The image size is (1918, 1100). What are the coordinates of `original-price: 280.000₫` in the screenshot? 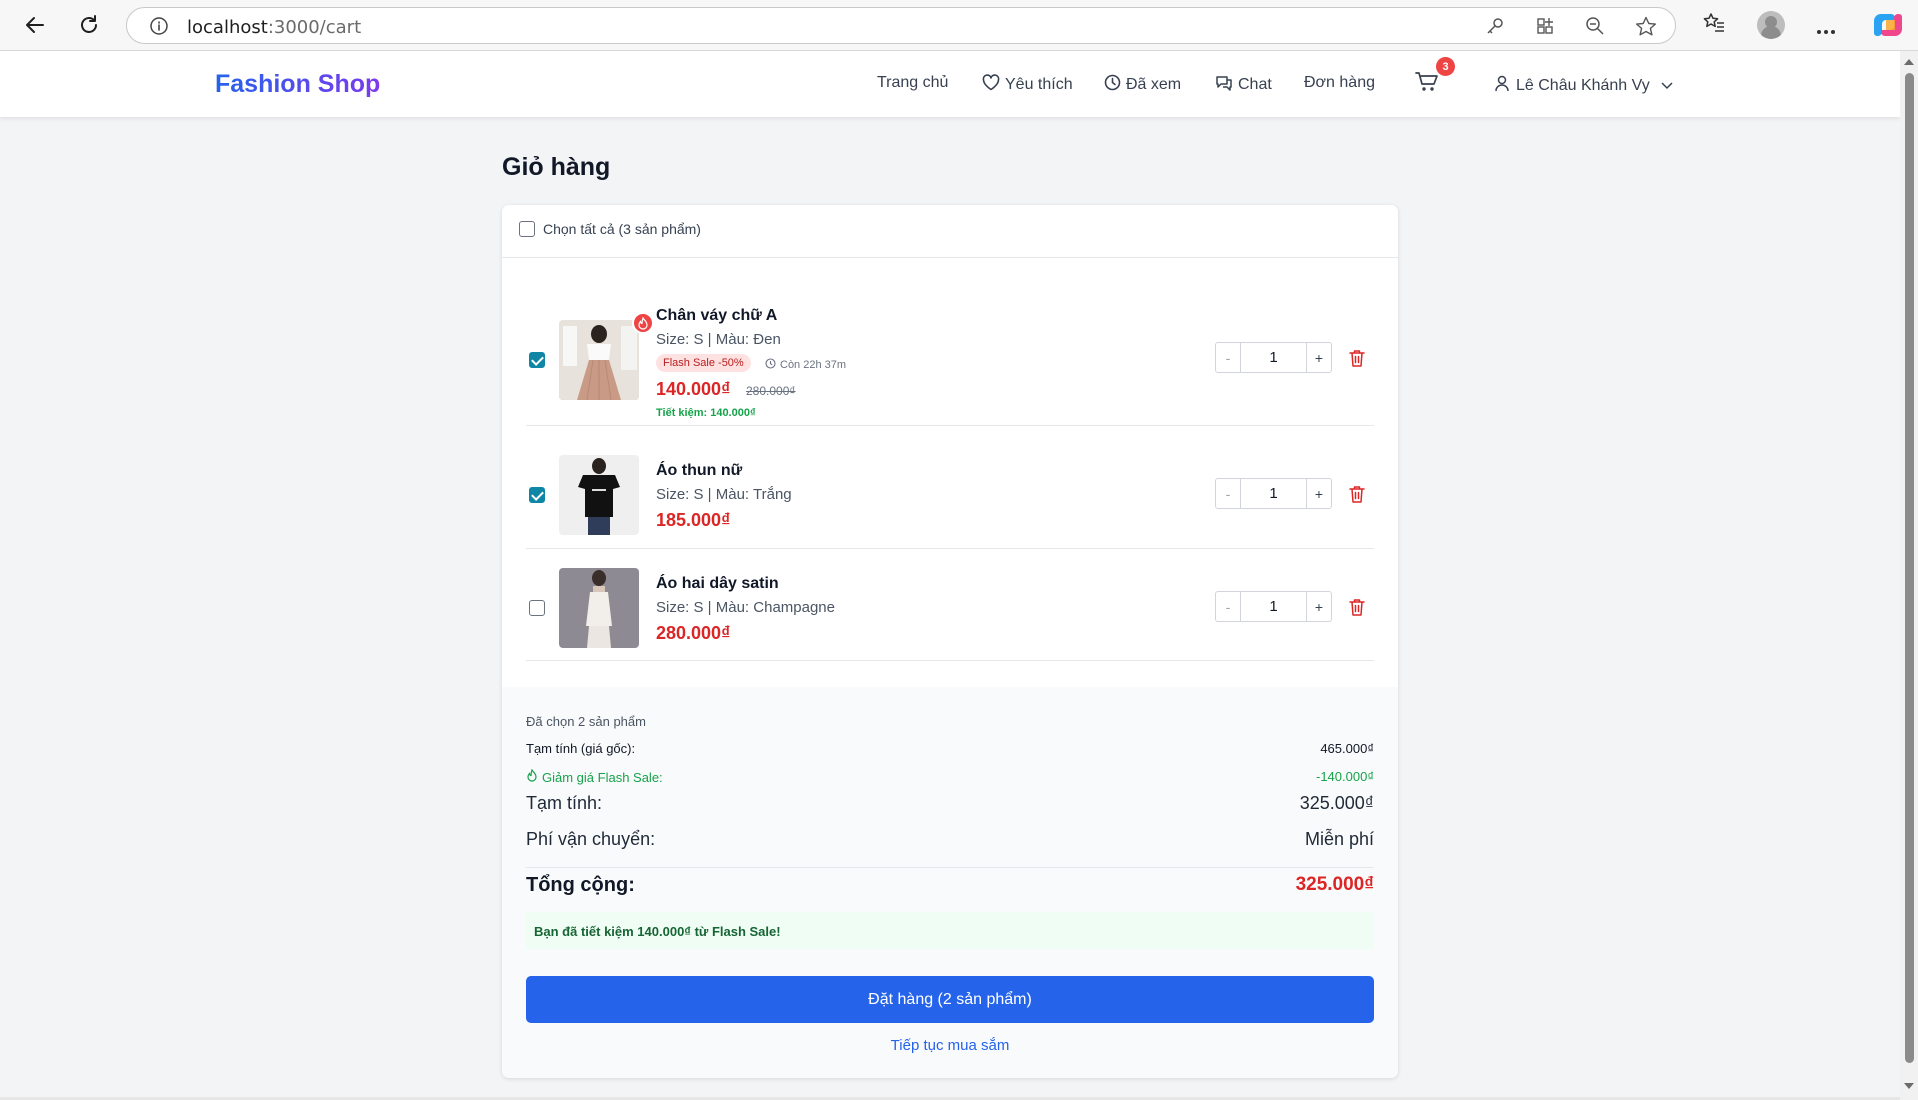 It's located at (771, 391).